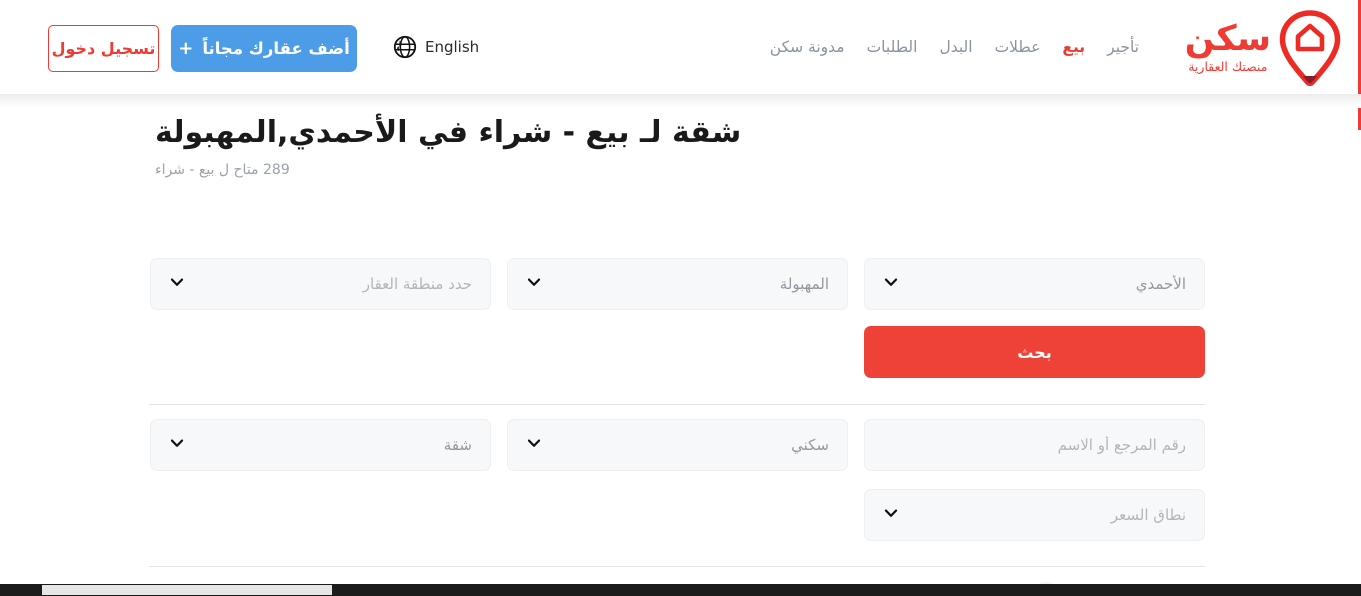  Describe the element at coordinates (1123, 47) in the screenshot. I see `nav-item-rent: تأجير` at that location.